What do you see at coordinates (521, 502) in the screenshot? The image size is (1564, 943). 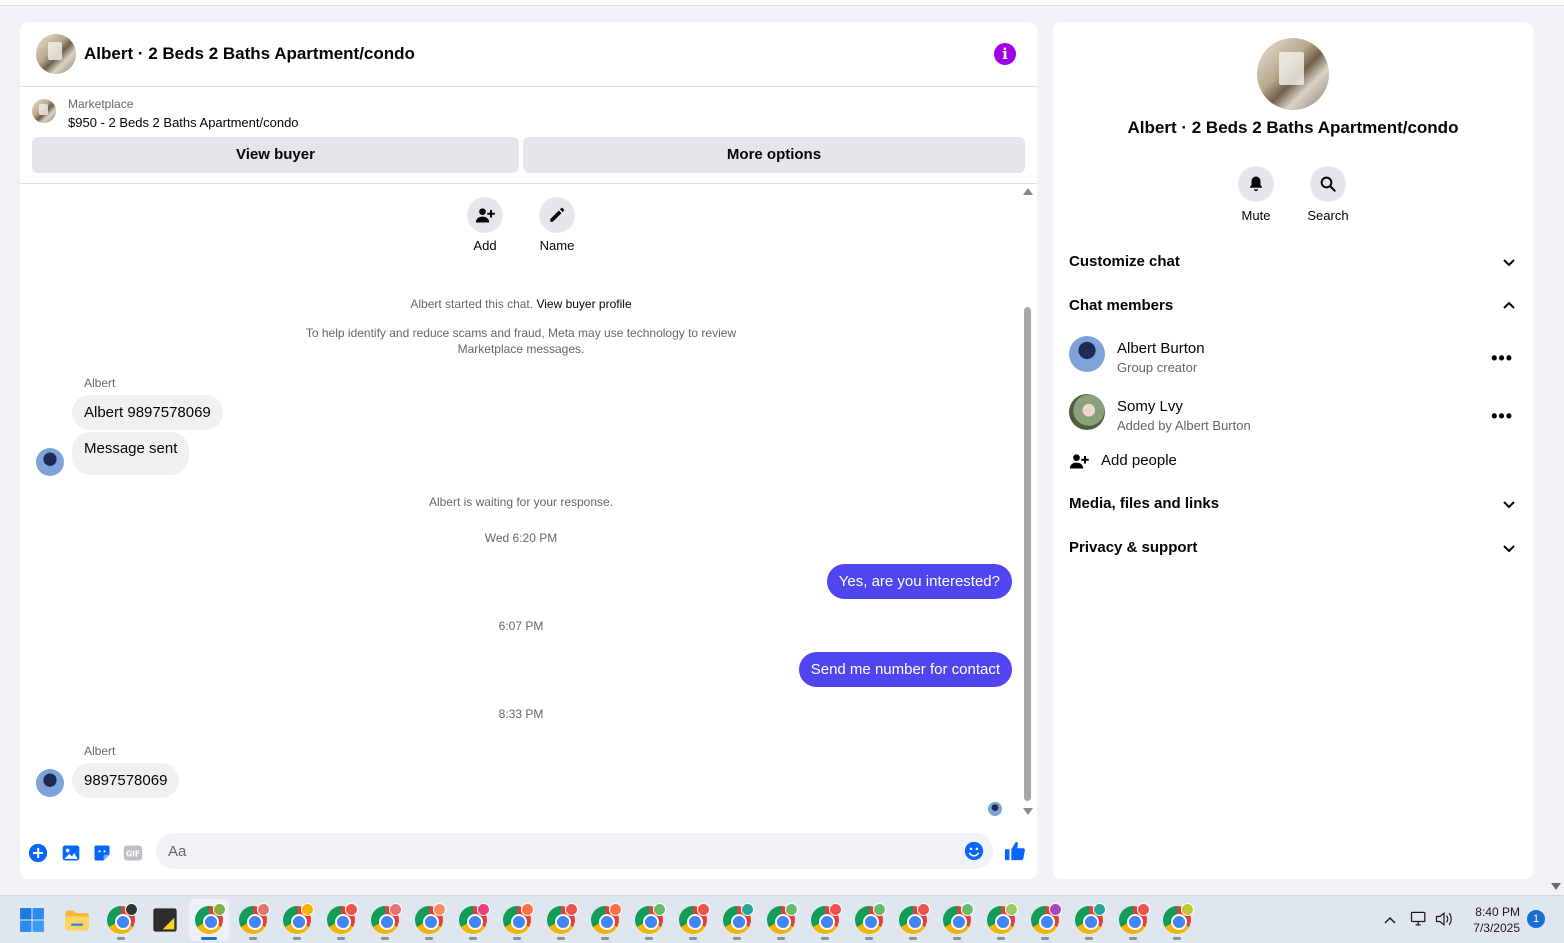 I see `waiting-notice: Albert is waiting for your response.` at bounding box center [521, 502].